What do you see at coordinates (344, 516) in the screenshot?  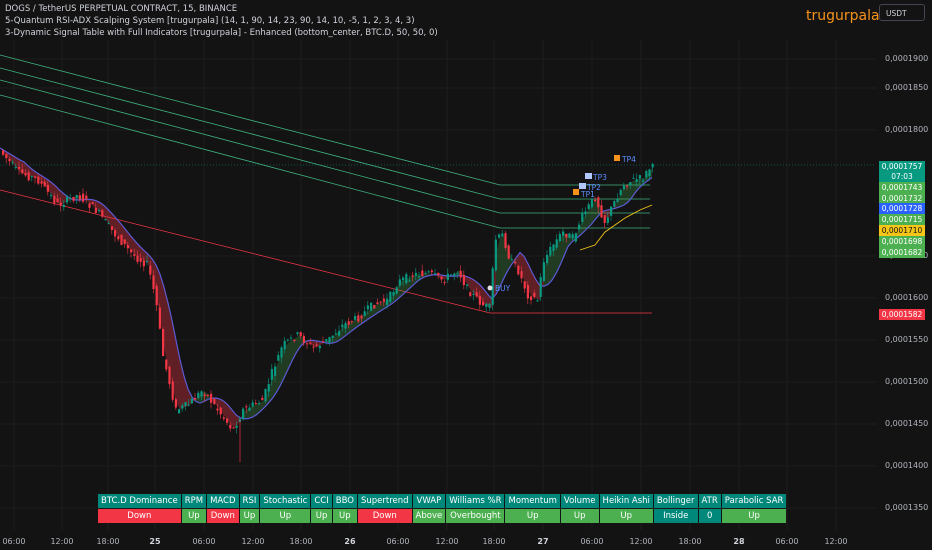 I see `signal-value: Up` at bounding box center [344, 516].